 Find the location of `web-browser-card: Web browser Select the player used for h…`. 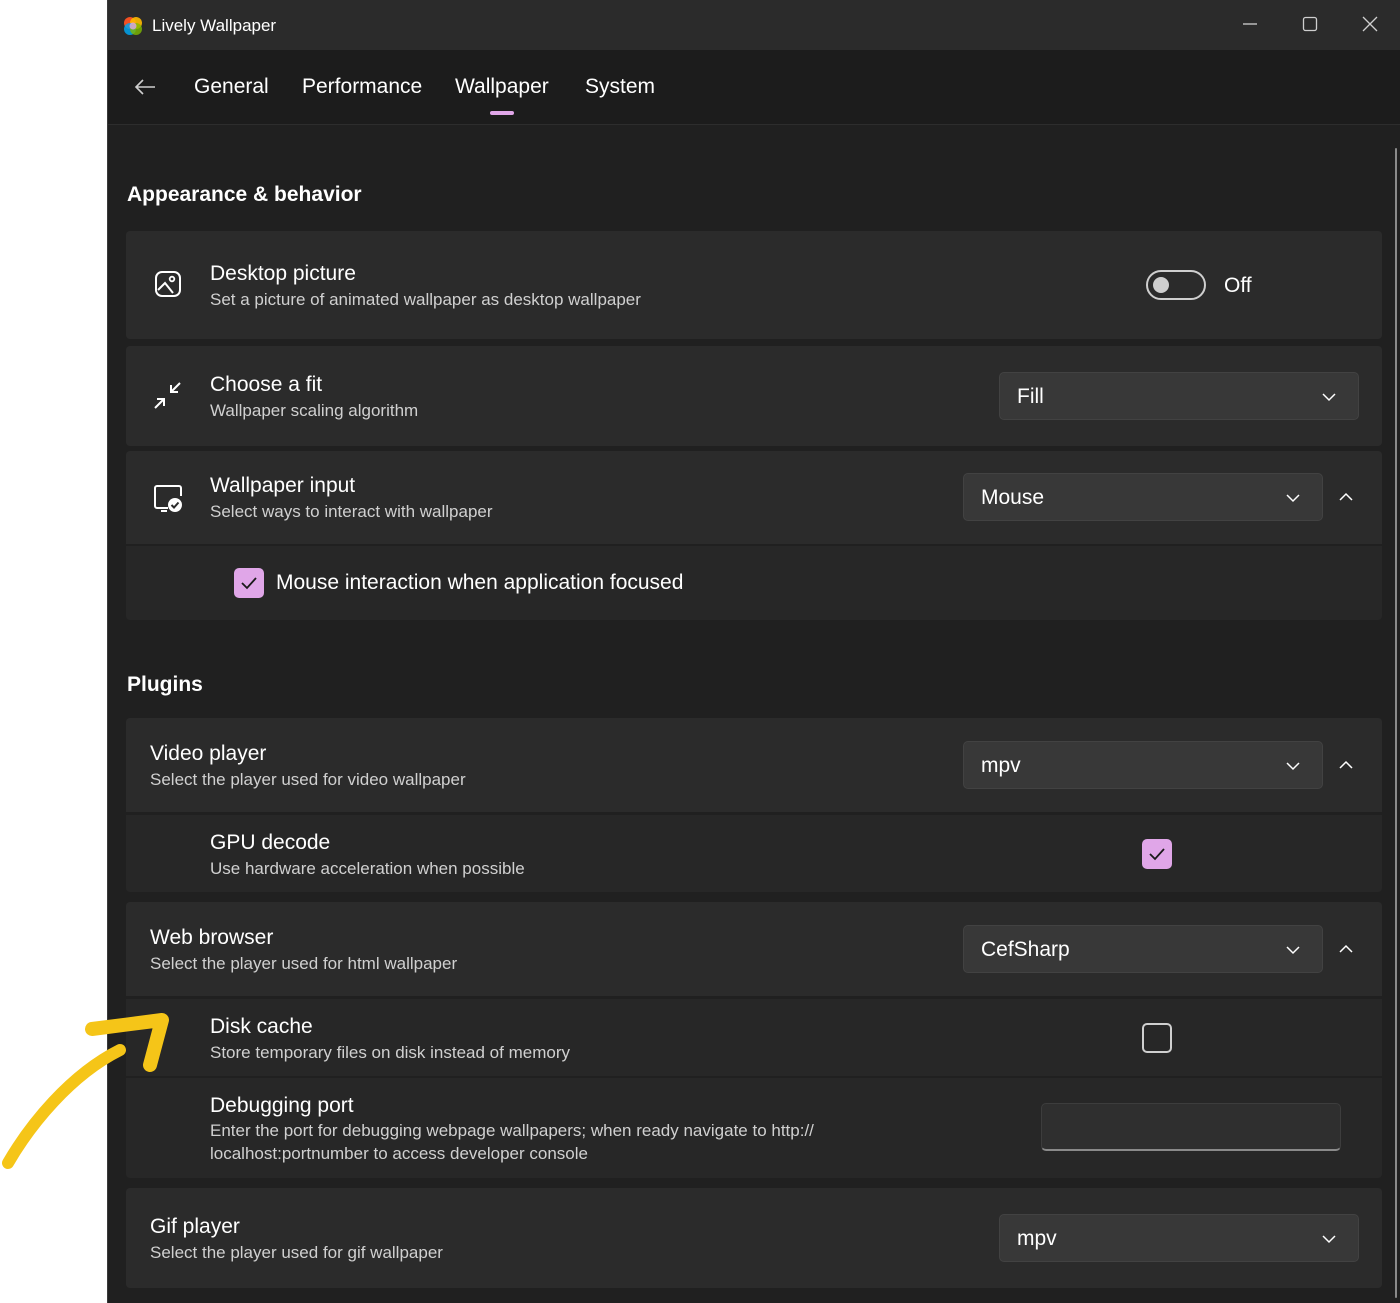

web-browser-card: Web browser Select the player used for h… is located at coordinates (754, 949).